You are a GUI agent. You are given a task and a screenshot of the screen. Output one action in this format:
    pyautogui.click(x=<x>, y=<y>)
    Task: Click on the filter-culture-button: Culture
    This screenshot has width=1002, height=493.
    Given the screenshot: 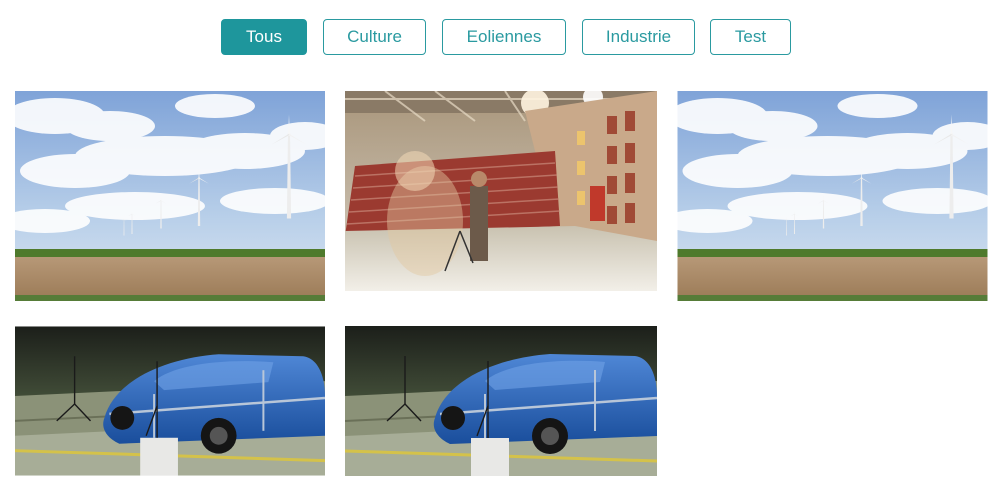 What is the action you would take?
    pyautogui.click(x=374, y=37)
    